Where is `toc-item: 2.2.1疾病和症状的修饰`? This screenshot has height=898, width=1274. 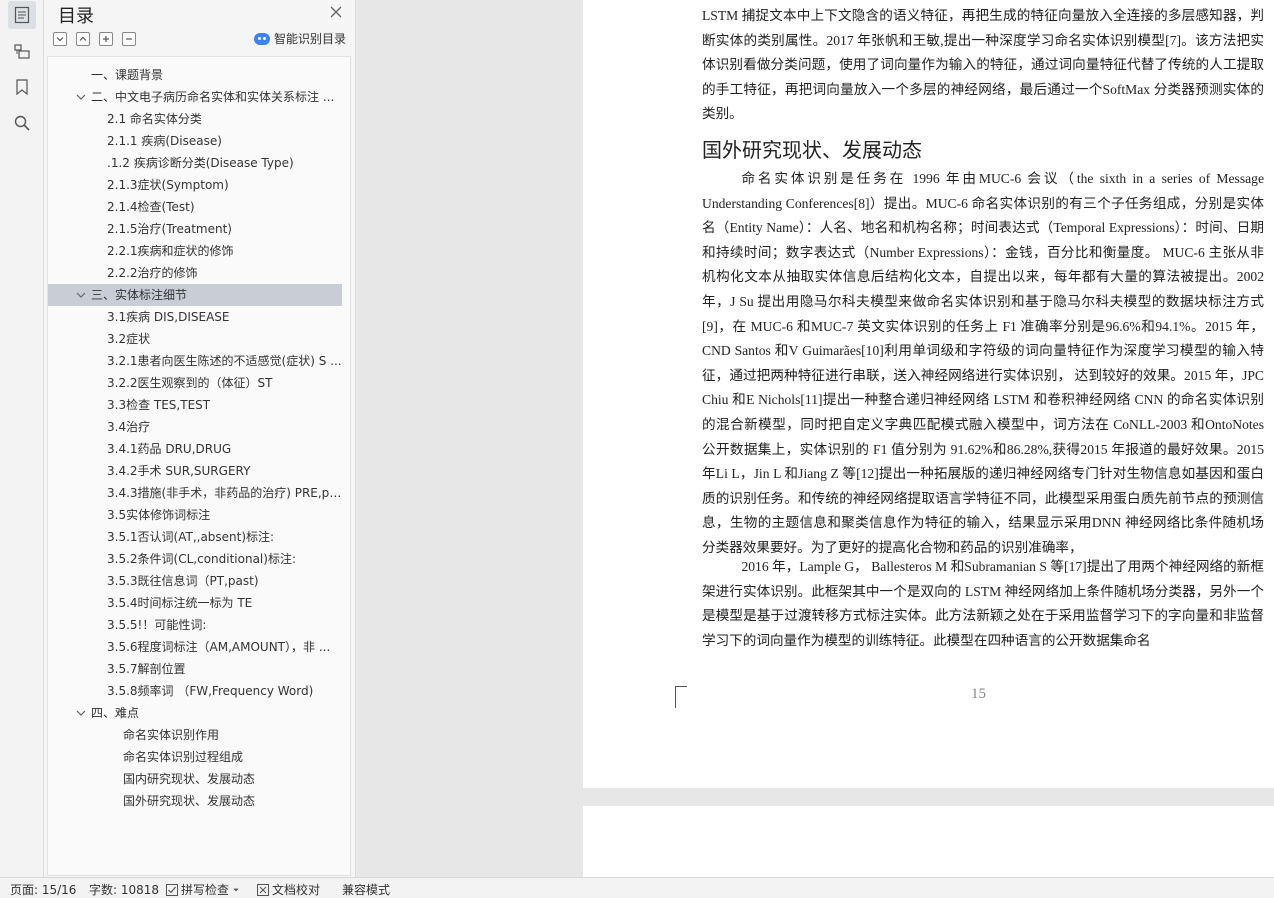
toc-item: 2.2.1疾病和症状的修饰 is located at coordinates (195, 251).